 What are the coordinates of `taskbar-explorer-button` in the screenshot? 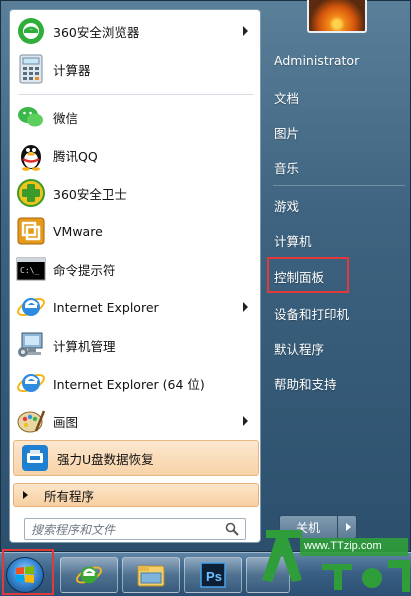 It's located at (151, 575).